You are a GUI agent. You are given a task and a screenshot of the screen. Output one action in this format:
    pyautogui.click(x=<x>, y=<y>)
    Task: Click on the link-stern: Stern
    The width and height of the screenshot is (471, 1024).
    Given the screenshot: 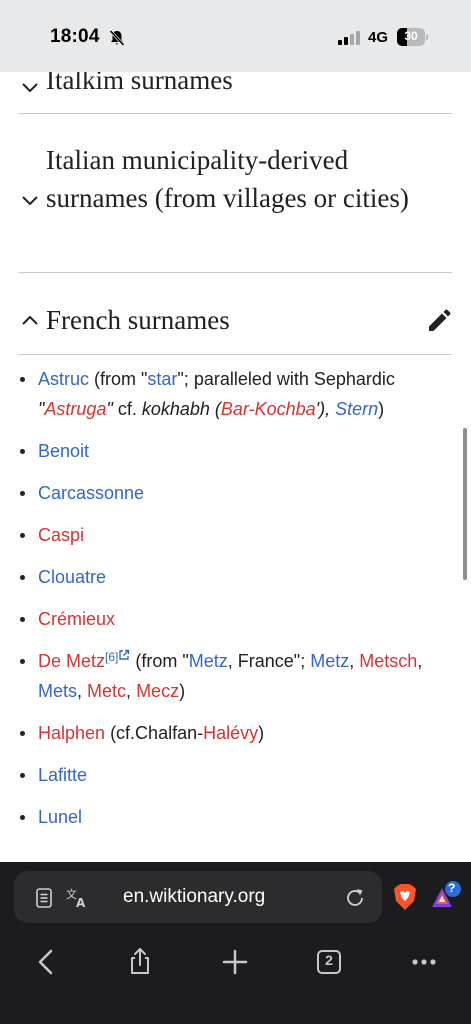 What is the action you would take?
    pyautogui.click(x=356, y=409)
    